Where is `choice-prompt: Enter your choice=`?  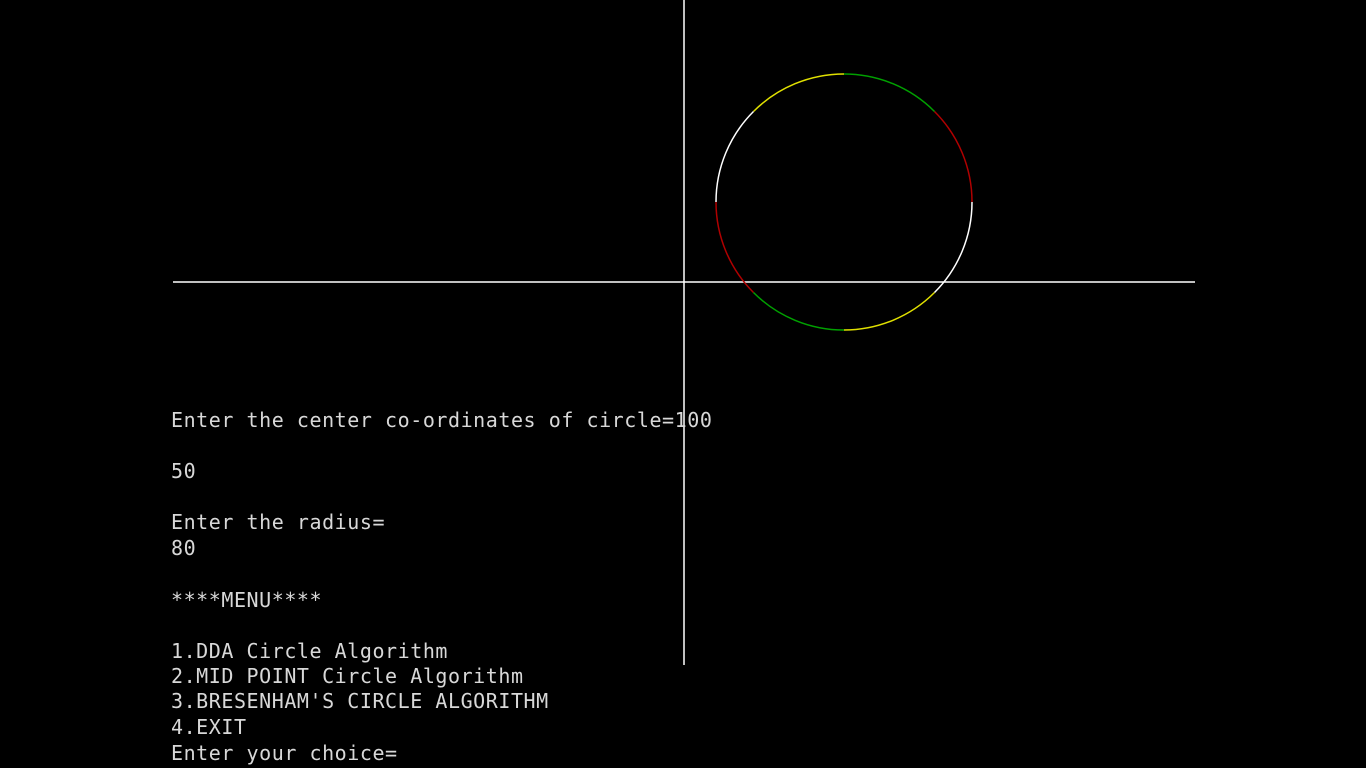 choice-prompt: Enter your choice= is located at coordinates (284, 753).